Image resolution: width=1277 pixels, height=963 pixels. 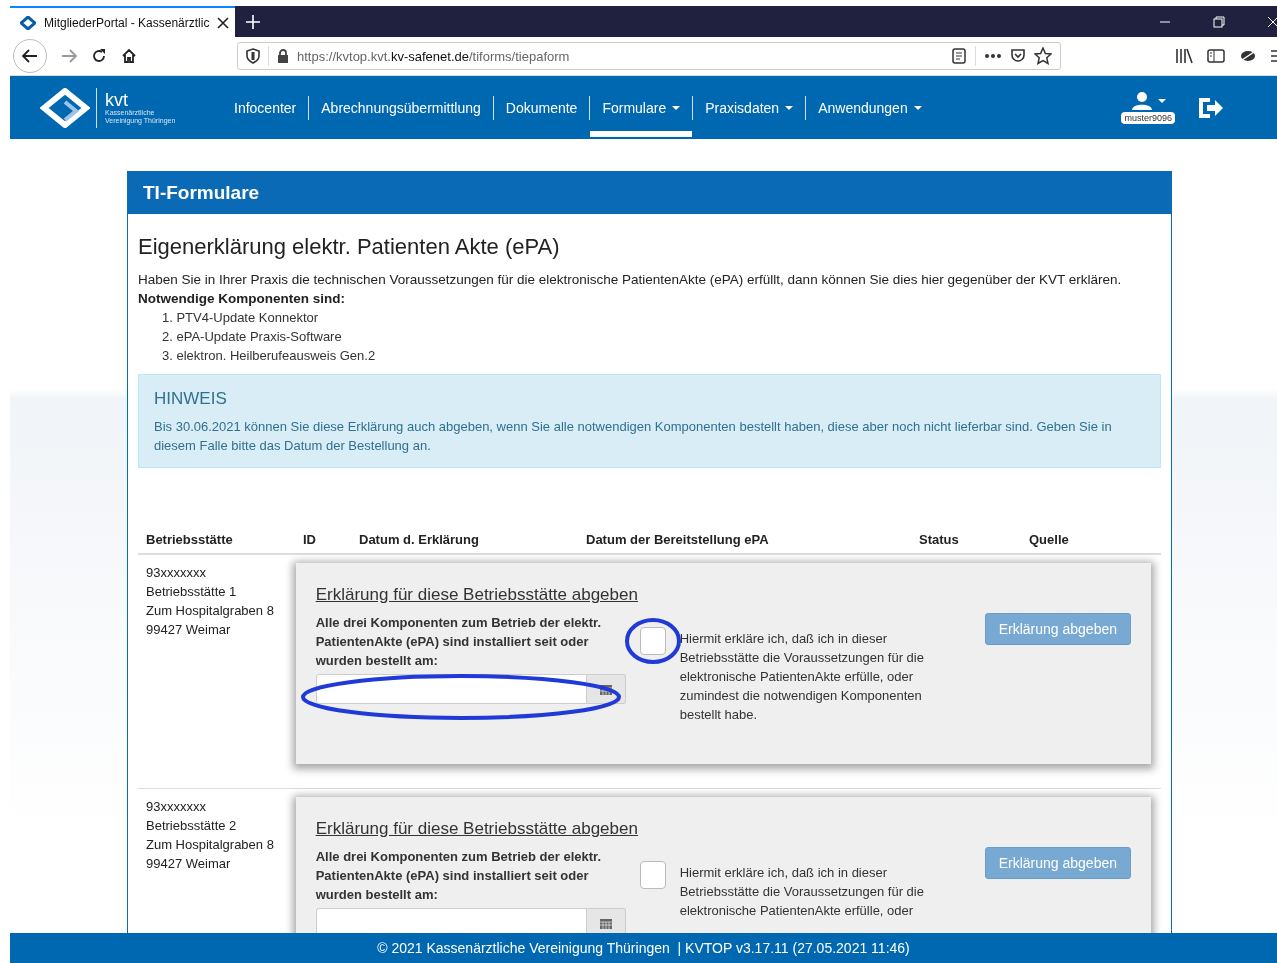 I want to click on more-dots-icon, so click(x=993, y=56).